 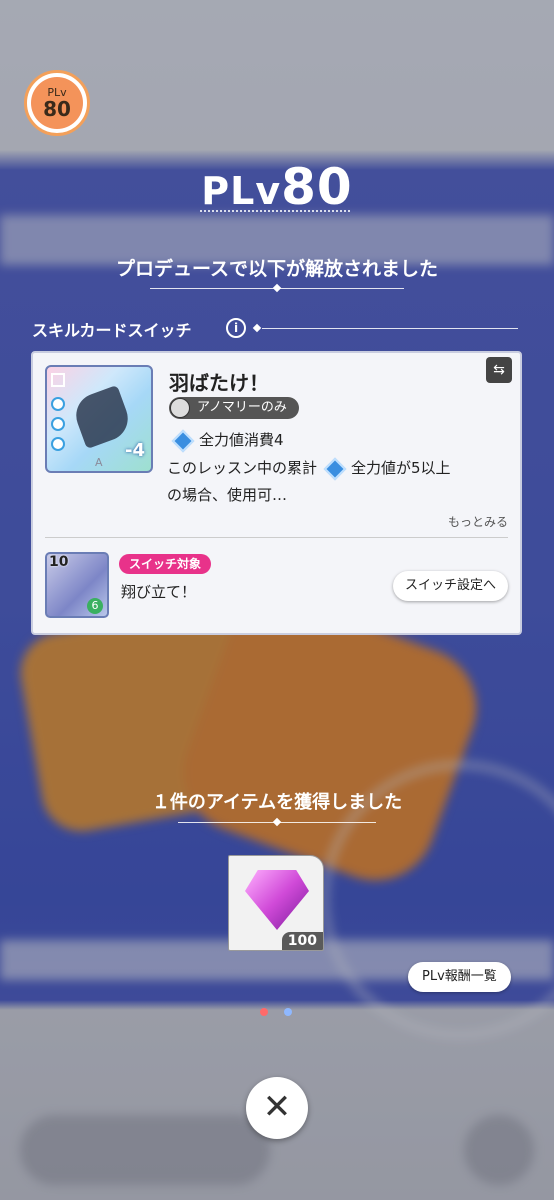 What do you see at coordinates (275, 213) in the screenshot?
I see `title-underline` at bounding box center [275, 213].